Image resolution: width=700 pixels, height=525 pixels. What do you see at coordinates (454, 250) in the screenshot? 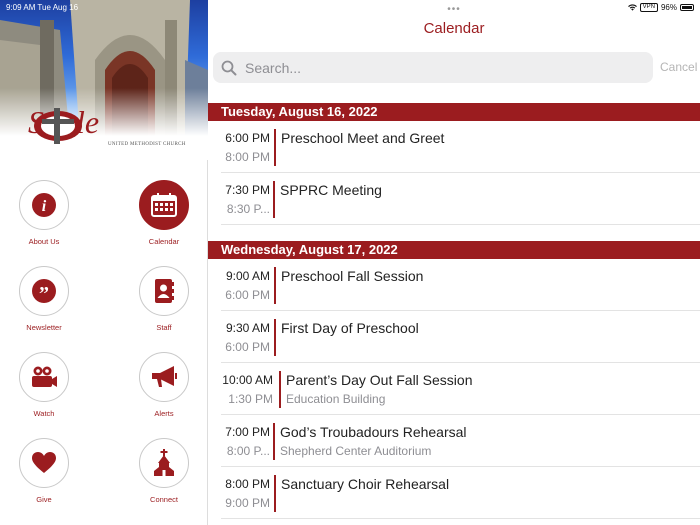
I see `day-header: Wednesday, August 17, 2022` at bounding box center [454, 250].